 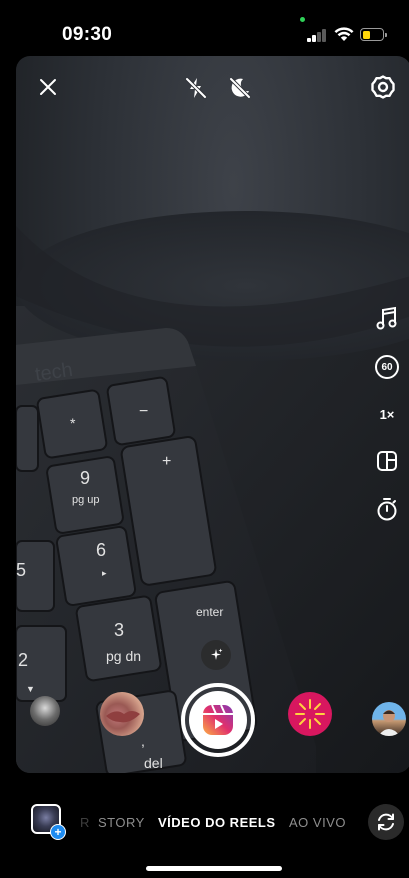 I want to click on low-light-button, so click(x=240, y=88).